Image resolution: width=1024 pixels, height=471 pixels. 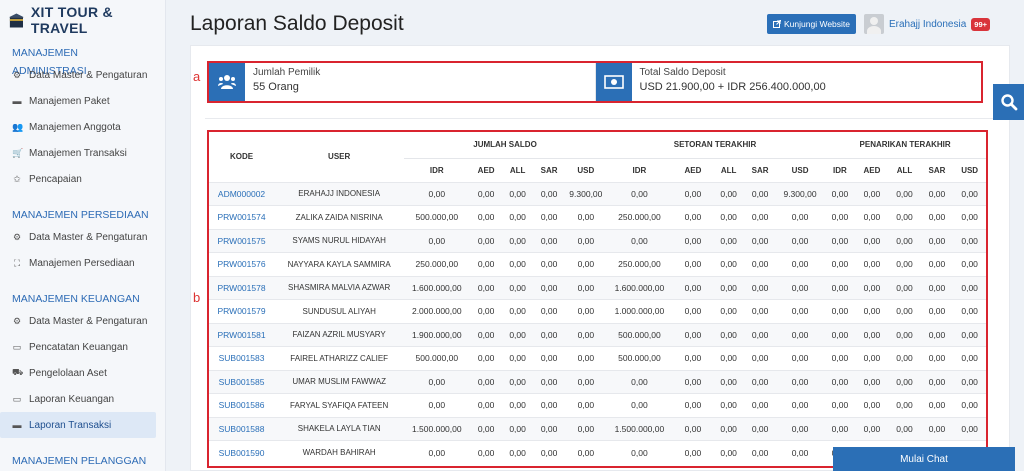 I want to click on member-code-link: SUB001585, so click(x=242, y=381).